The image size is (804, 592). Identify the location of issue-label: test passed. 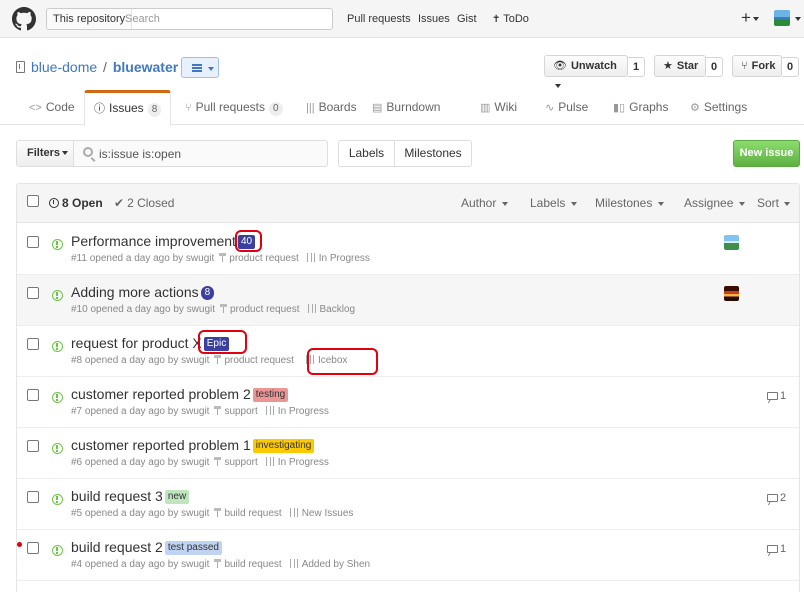
(193, 548).